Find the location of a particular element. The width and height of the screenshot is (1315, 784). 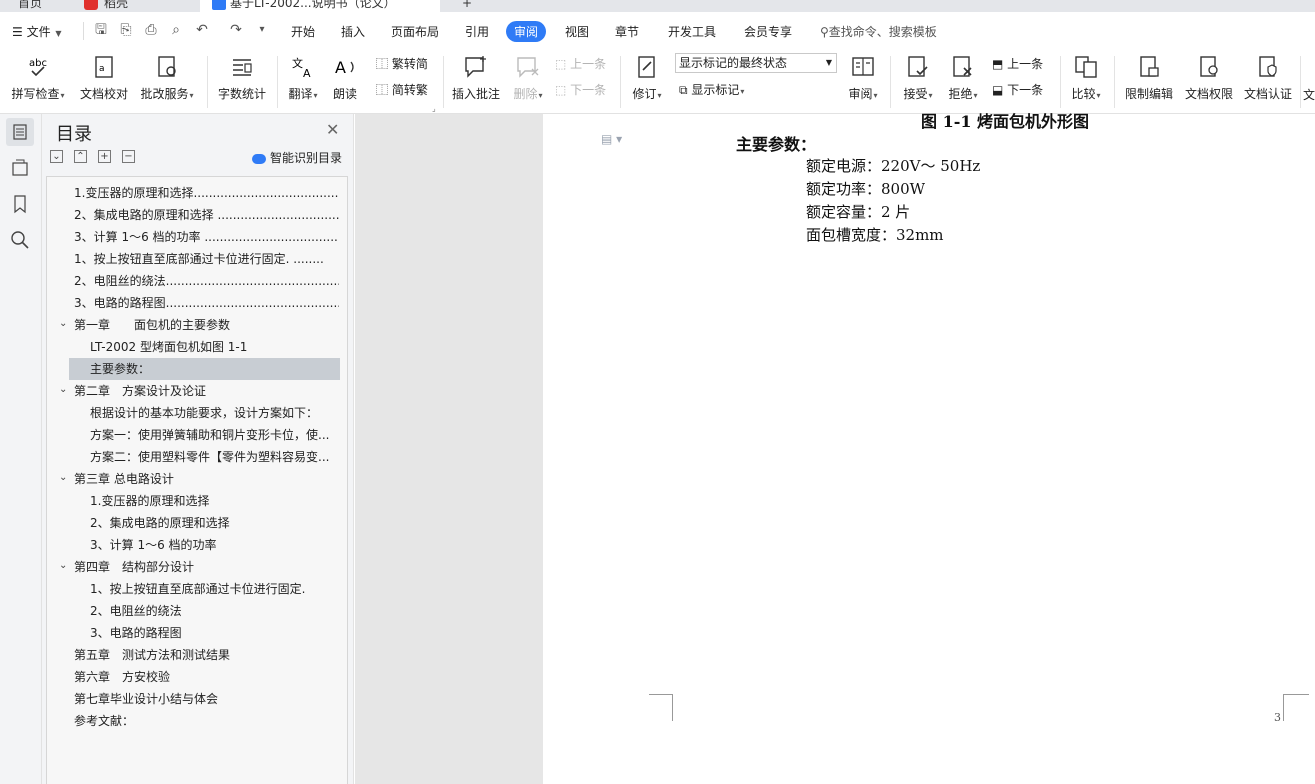

toc-item: 参考文献： is located at coordinates (206, 721).